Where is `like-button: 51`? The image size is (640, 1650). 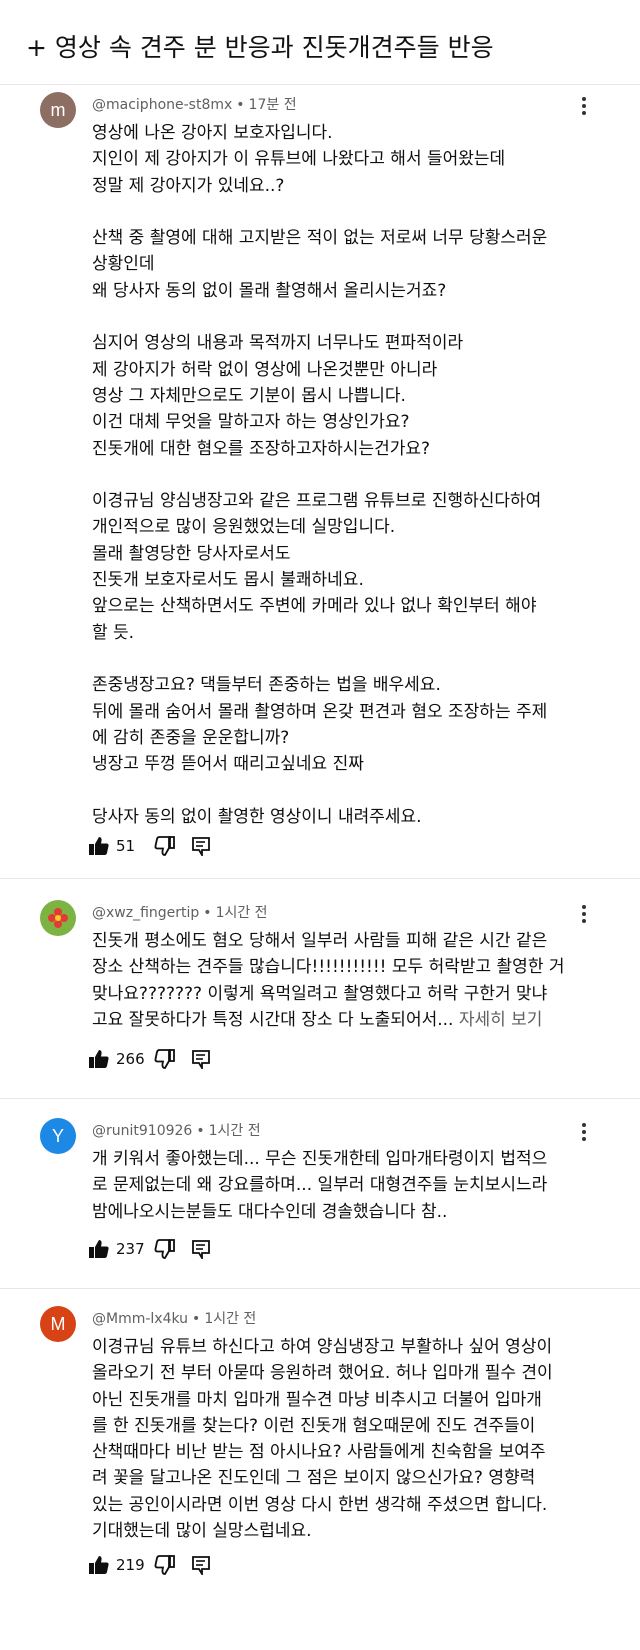 like-button: 51 is located at coordinates (121, 846).